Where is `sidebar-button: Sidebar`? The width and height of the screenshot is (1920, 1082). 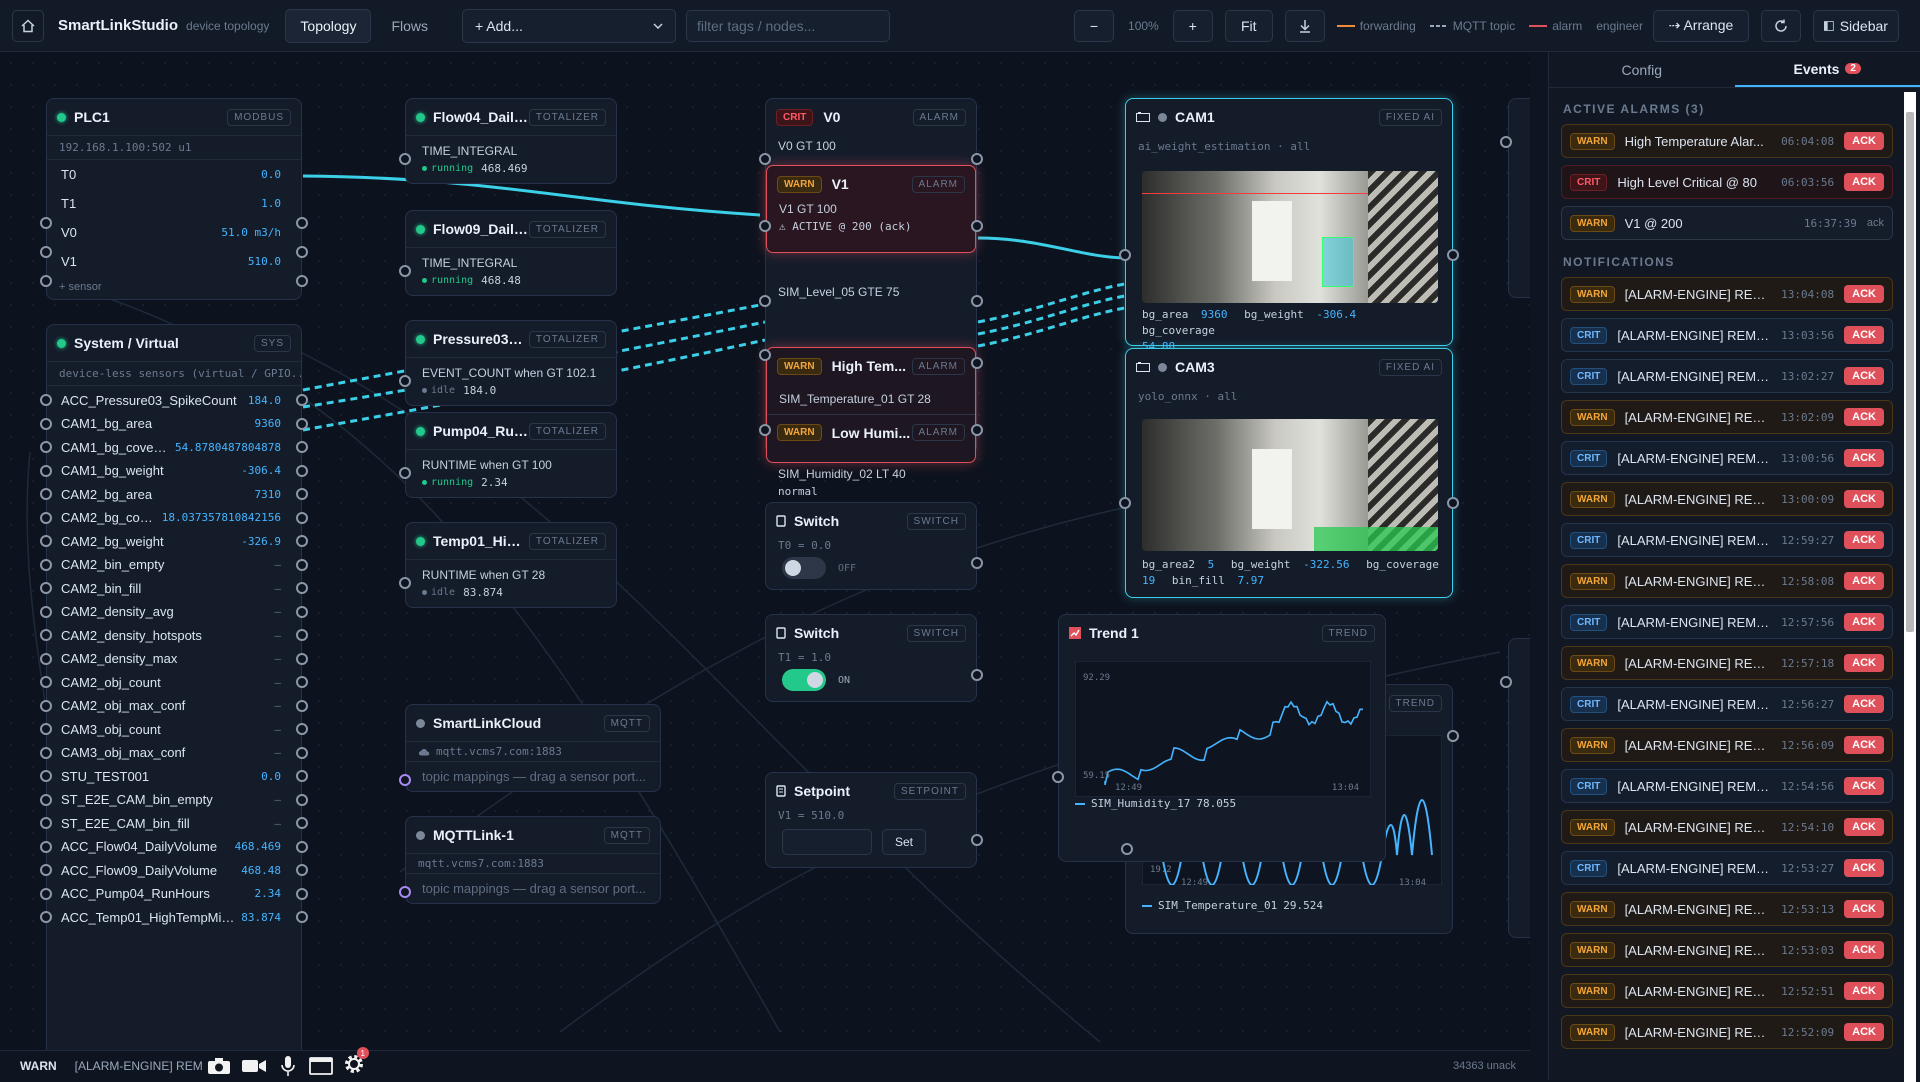
sidebar-button: Sidebar is located at coordinates (1856, 26).